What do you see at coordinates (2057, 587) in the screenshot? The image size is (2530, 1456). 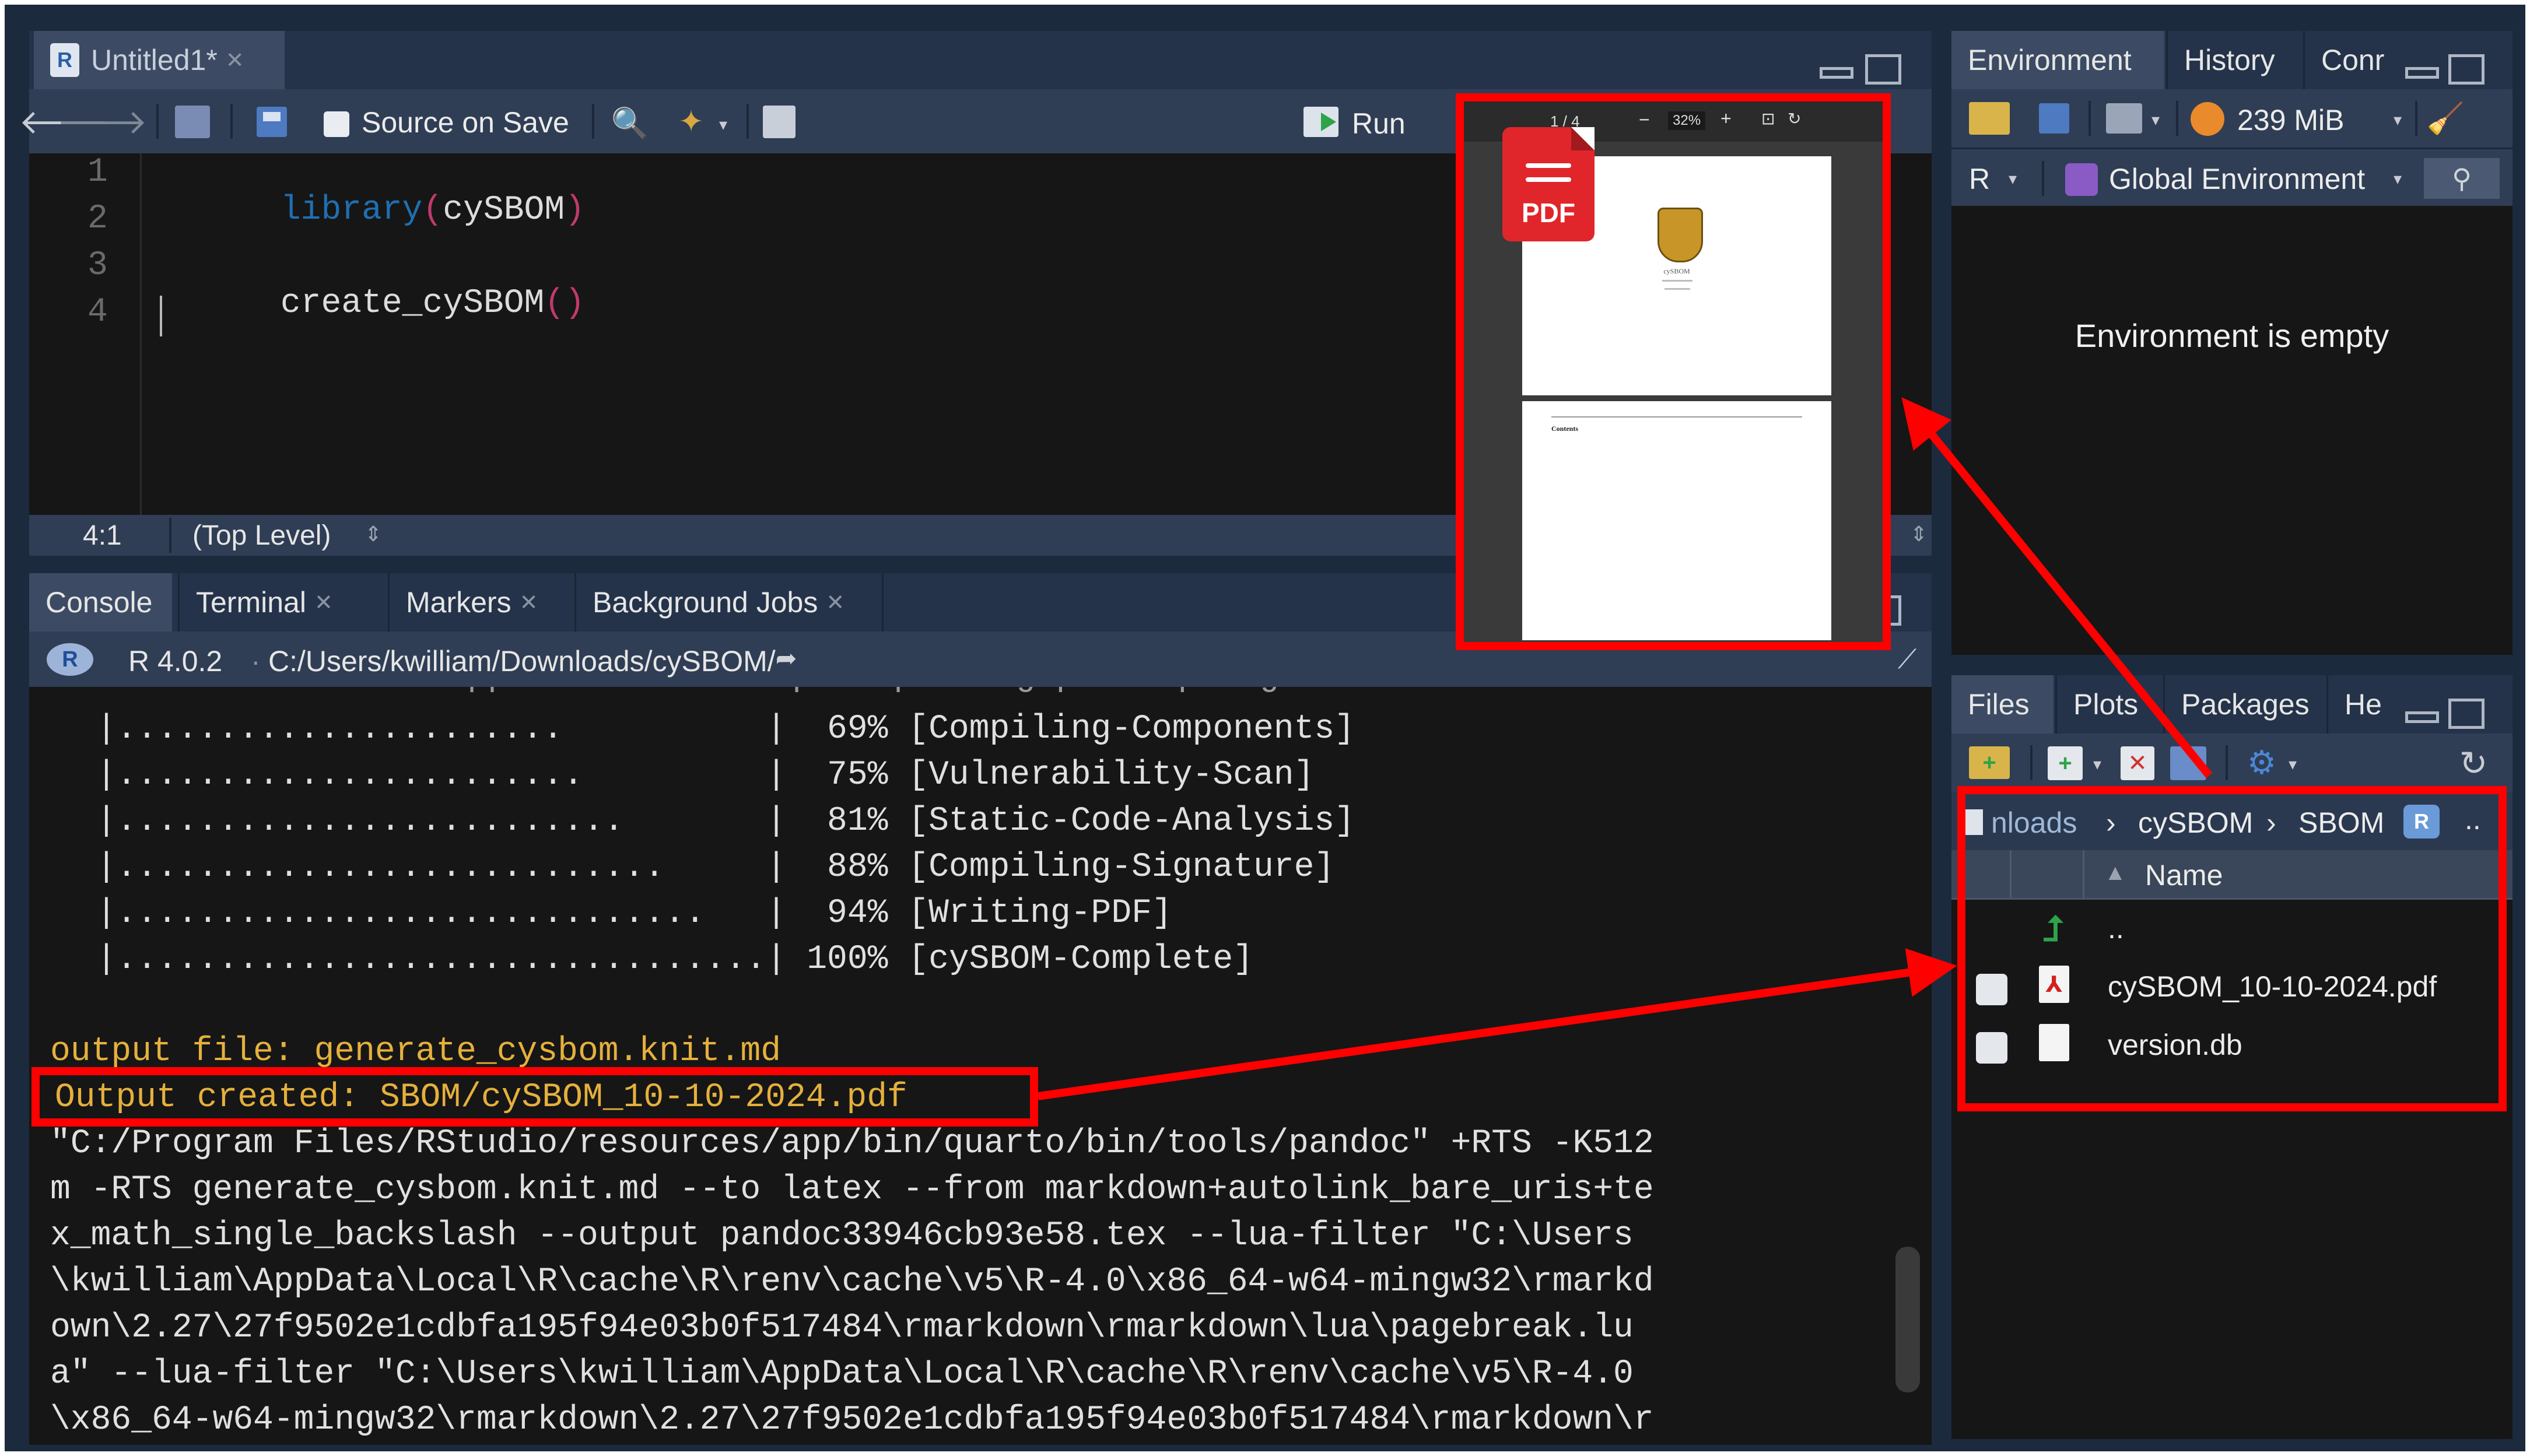 I see `arrow-to-pdf-preview` at bounding box center [2057, 587].